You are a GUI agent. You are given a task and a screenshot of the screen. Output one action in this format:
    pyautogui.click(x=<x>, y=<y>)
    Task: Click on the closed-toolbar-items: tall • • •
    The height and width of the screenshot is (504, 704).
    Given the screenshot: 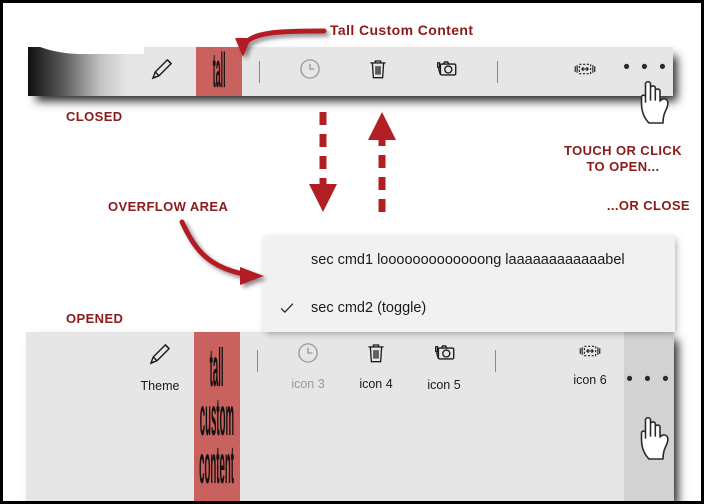 What is the action you would take?
    pyautogui.click(x=400, y=71)
    